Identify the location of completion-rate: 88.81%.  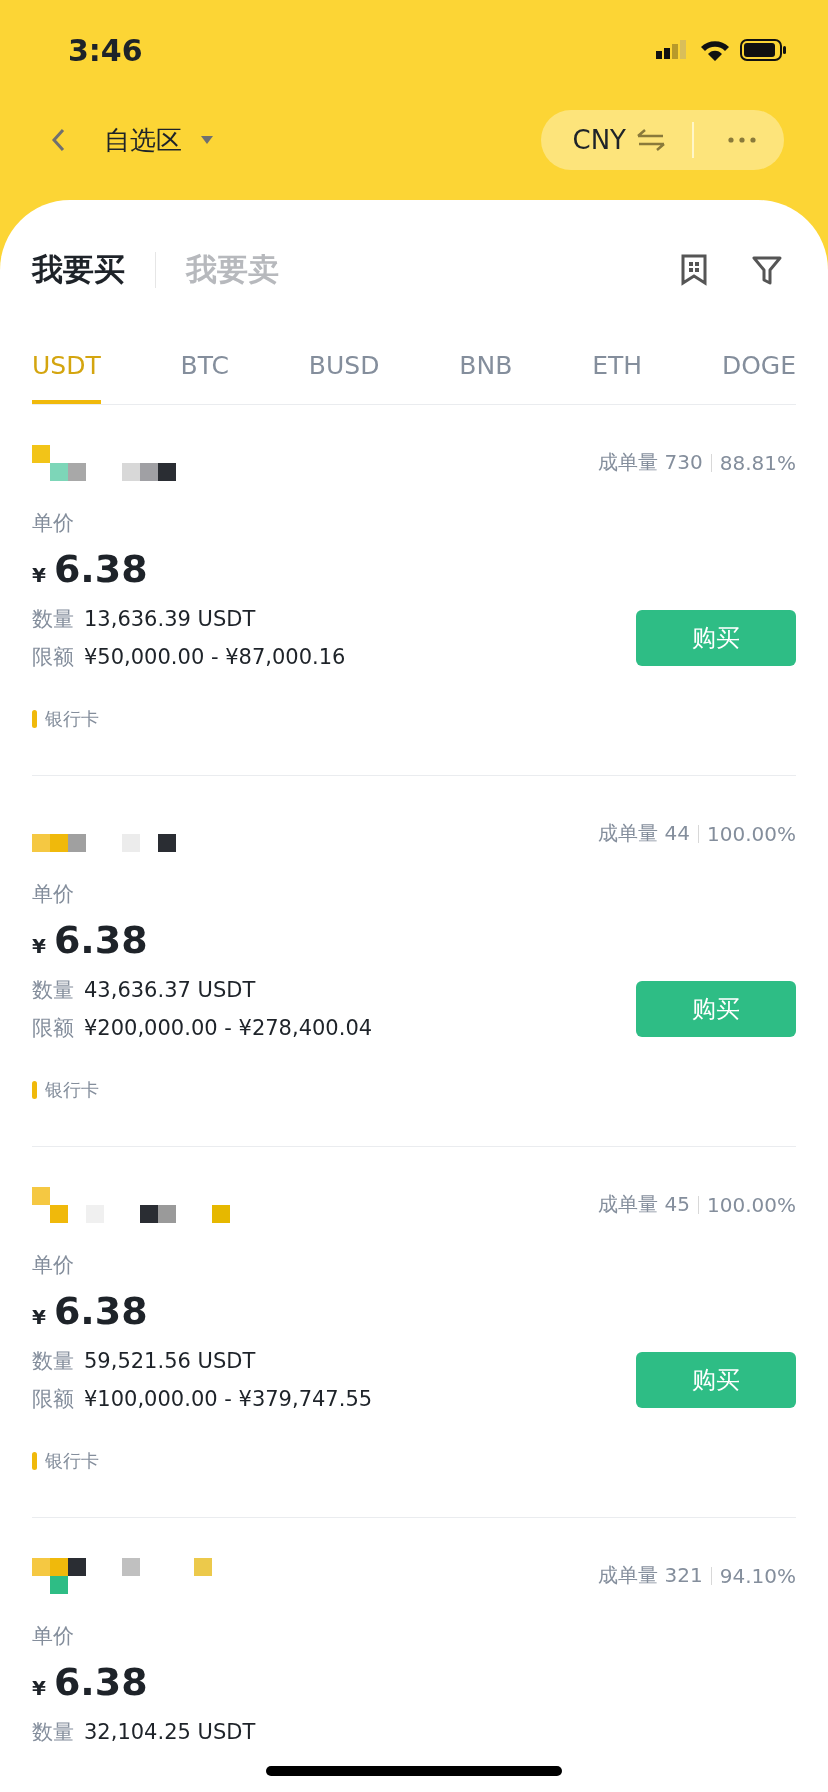
(757, 462).